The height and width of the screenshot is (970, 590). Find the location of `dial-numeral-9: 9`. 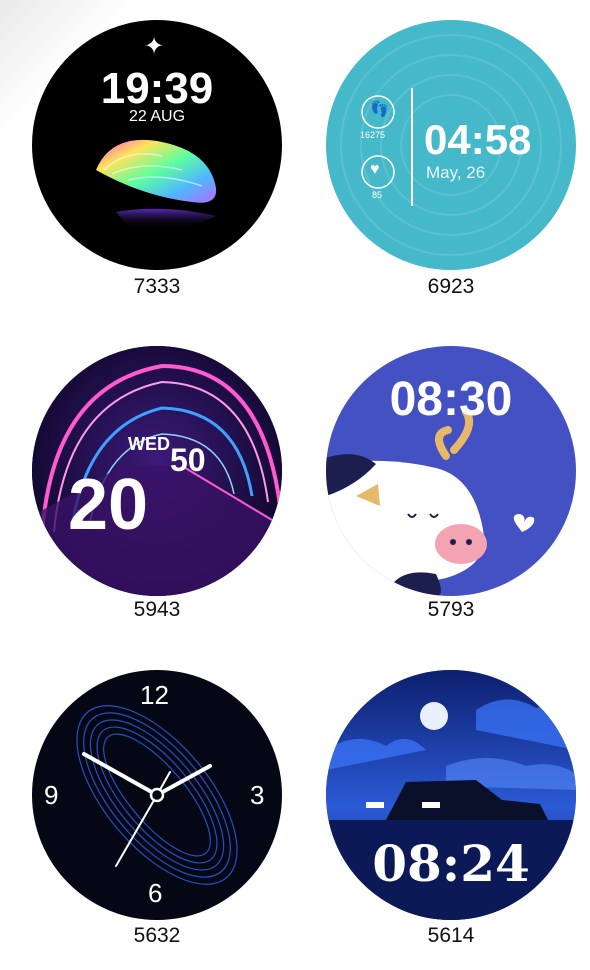

dial-numeral-9: 9 is located at coordinates (51, 795).